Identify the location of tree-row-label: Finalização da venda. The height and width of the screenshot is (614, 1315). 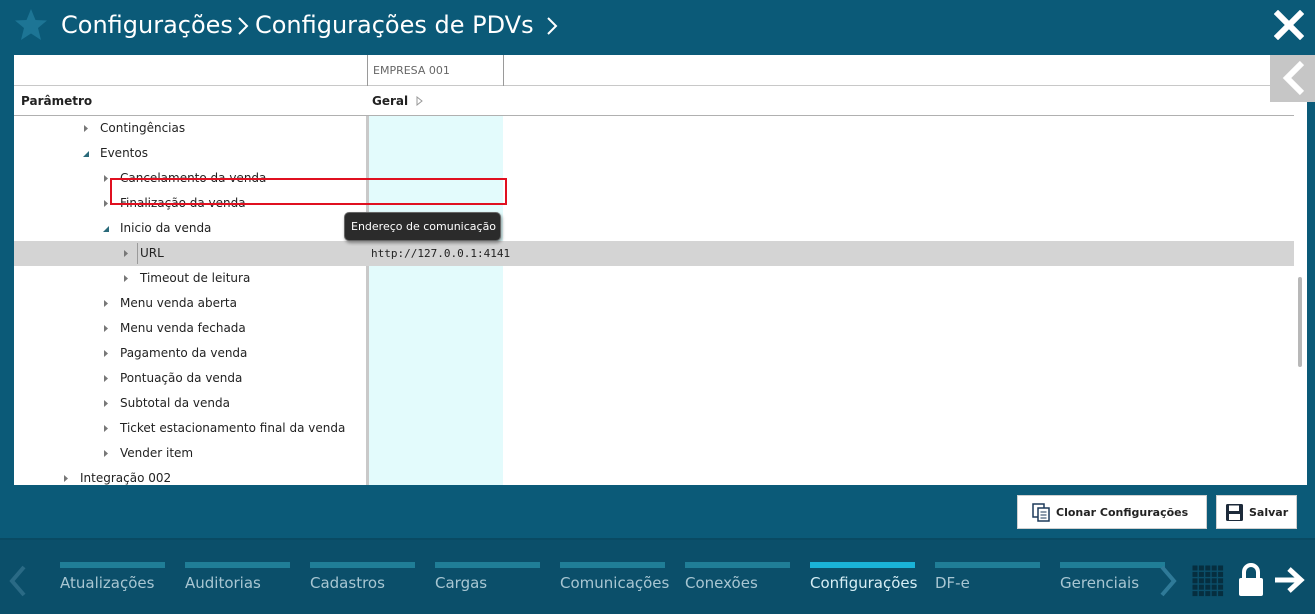
(183, 203).